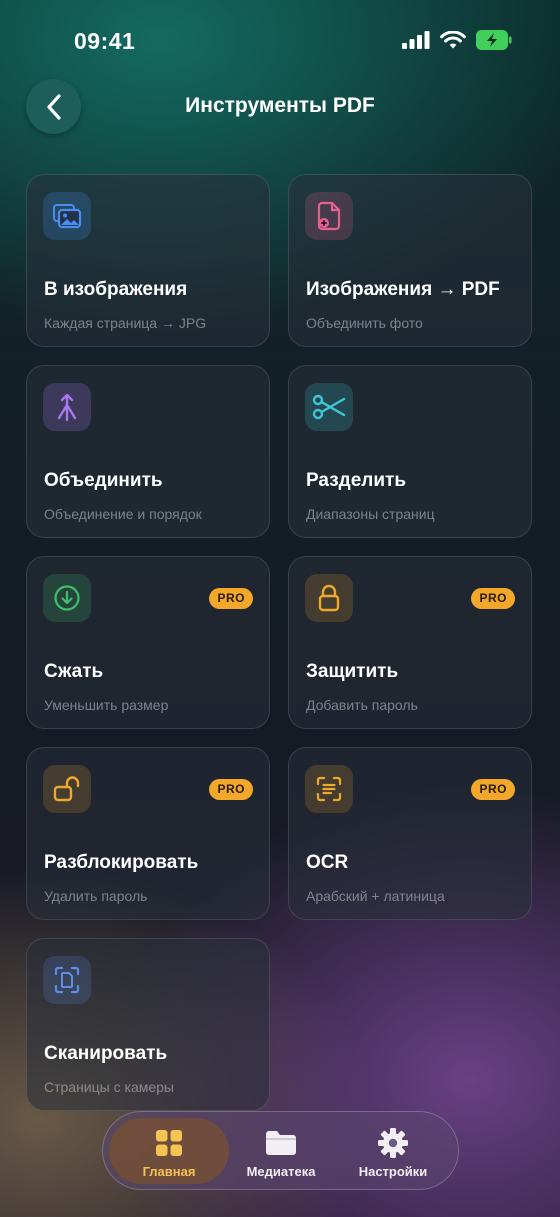 The width and height of the screenshot is (560, 1217). What do you see at coordinates (148, 260) in the screenshot?
I see `tool-card-to-images: В изображения Каждая страница → JPG` at bounding box center [148, 260].